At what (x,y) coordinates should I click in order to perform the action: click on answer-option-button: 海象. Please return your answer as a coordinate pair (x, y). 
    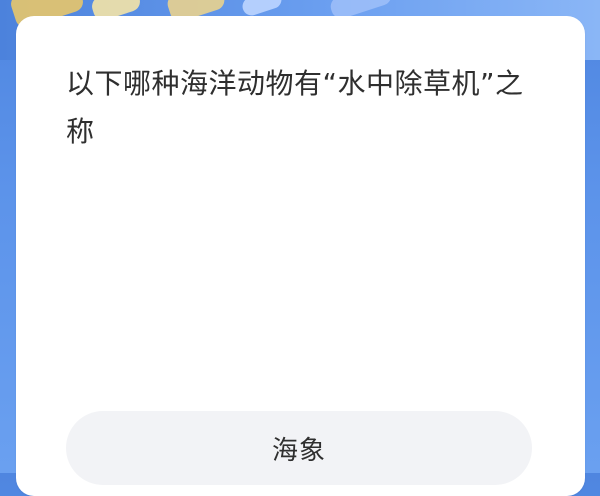
    Looking at the image, I should click on (299, 448).